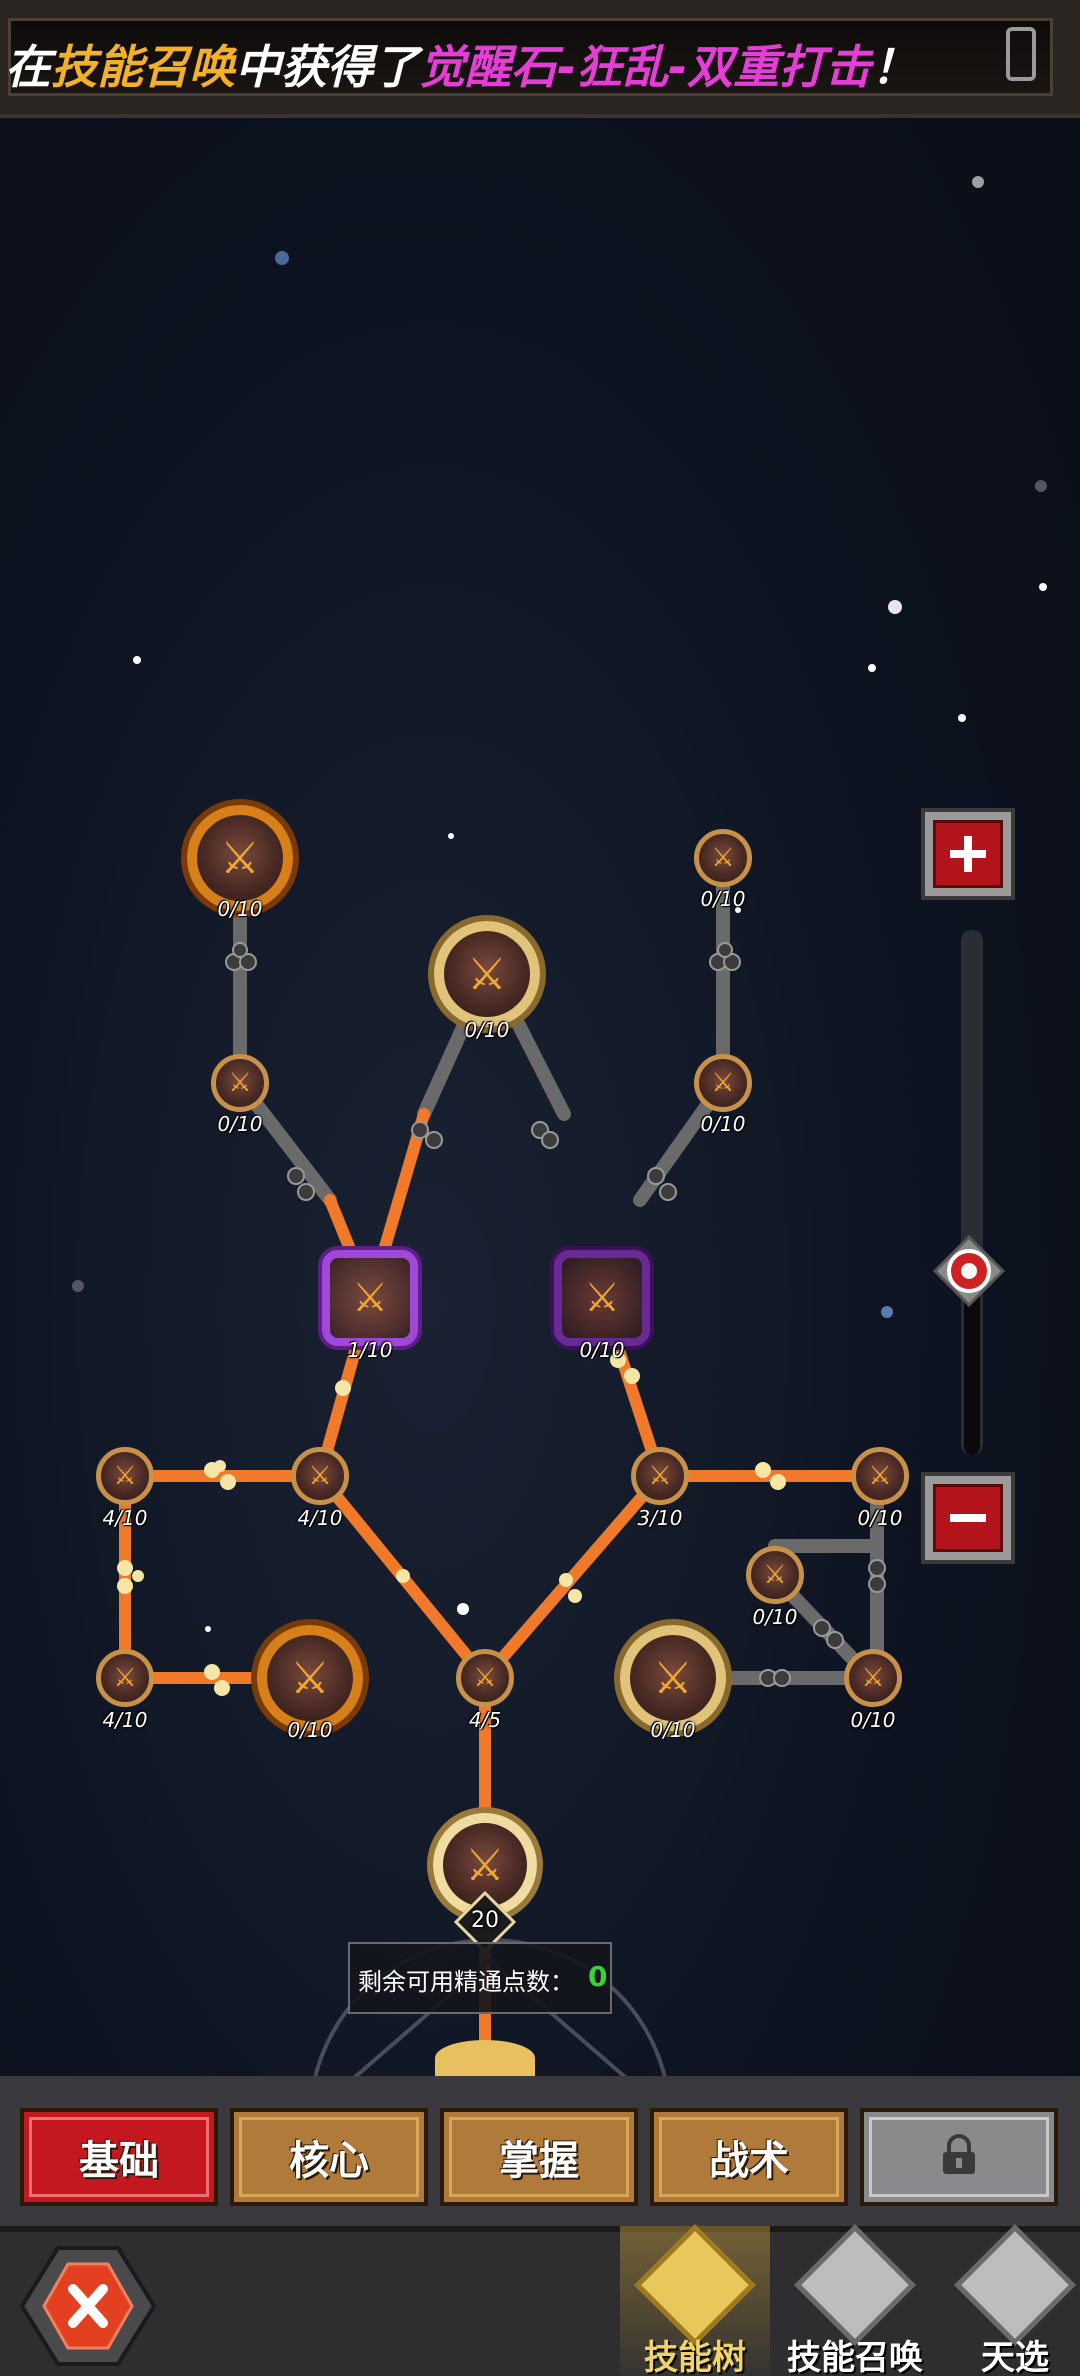 This screenshot has width=1080, height=2376. What do you see at coordinates (598, 1976) in the screenshot?
I see `mastery-points-value: 0` at bounding box center [598, 1976].